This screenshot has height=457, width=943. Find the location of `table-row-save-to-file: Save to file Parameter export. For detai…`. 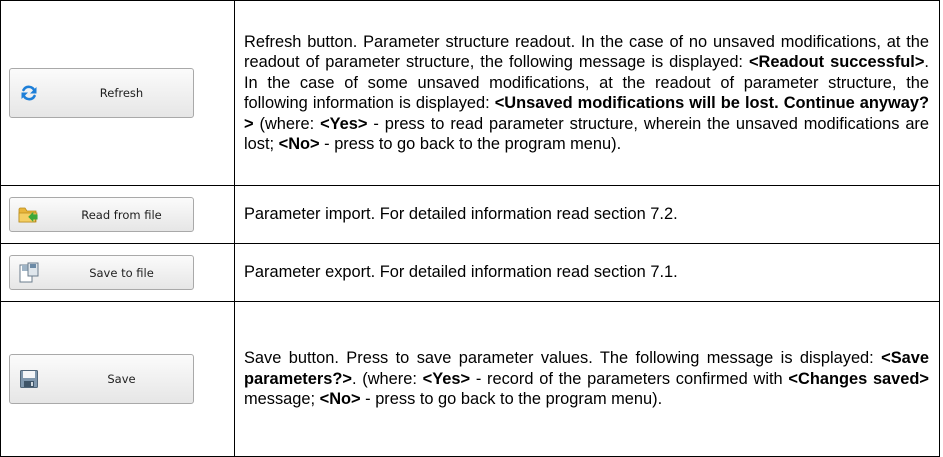

table-row-save-to-file: Save to file Parameter export. For detai… is located at coordinates (470, 272).